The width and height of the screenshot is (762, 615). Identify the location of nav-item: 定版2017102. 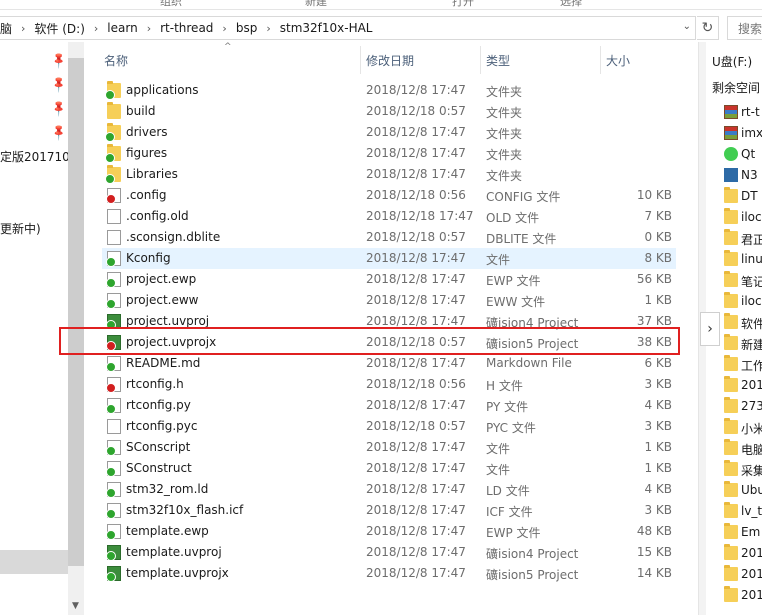
(38, 156).